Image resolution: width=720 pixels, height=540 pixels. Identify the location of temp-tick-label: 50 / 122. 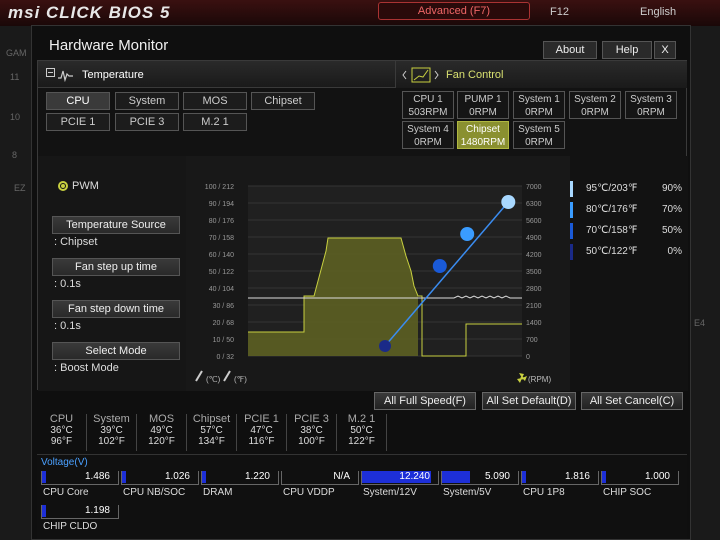
(221, 272).